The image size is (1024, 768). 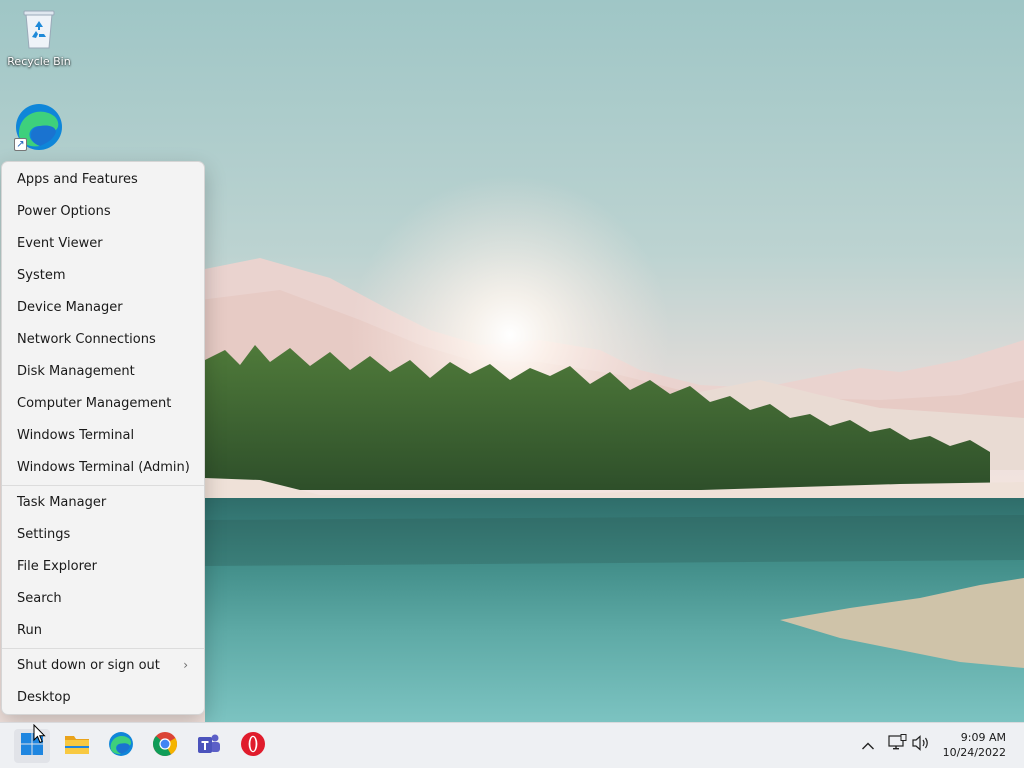 I want to click on chevron-up-icon, so click(x=868, y=745).